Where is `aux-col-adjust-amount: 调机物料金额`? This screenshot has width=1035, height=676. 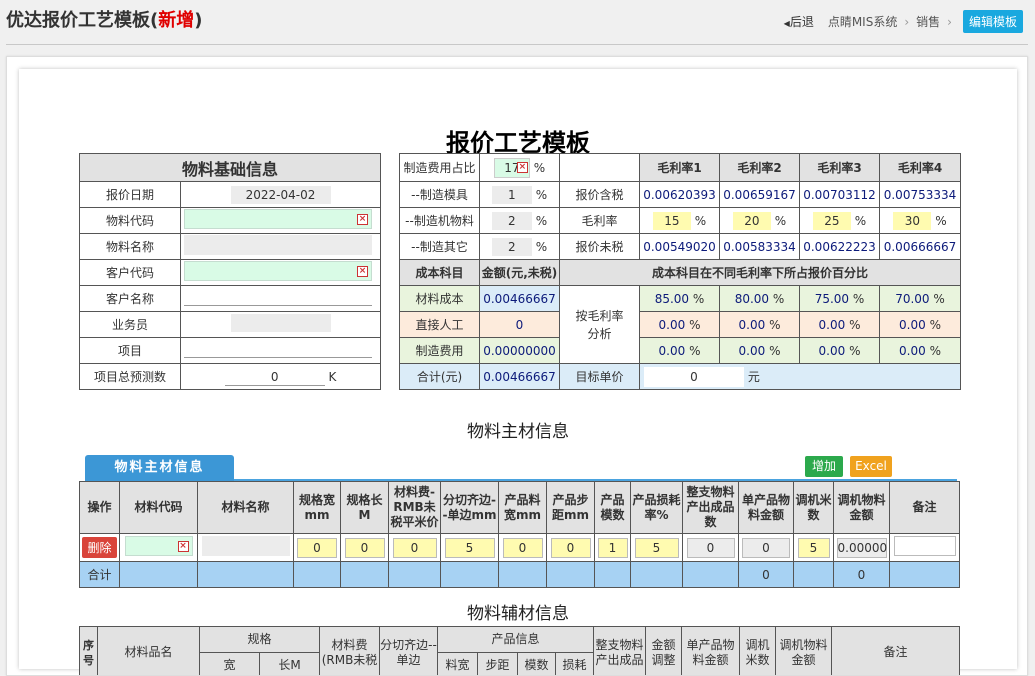
aux-col-adjust-amount: 调机物料金额 is located at coordinates (804, 651).